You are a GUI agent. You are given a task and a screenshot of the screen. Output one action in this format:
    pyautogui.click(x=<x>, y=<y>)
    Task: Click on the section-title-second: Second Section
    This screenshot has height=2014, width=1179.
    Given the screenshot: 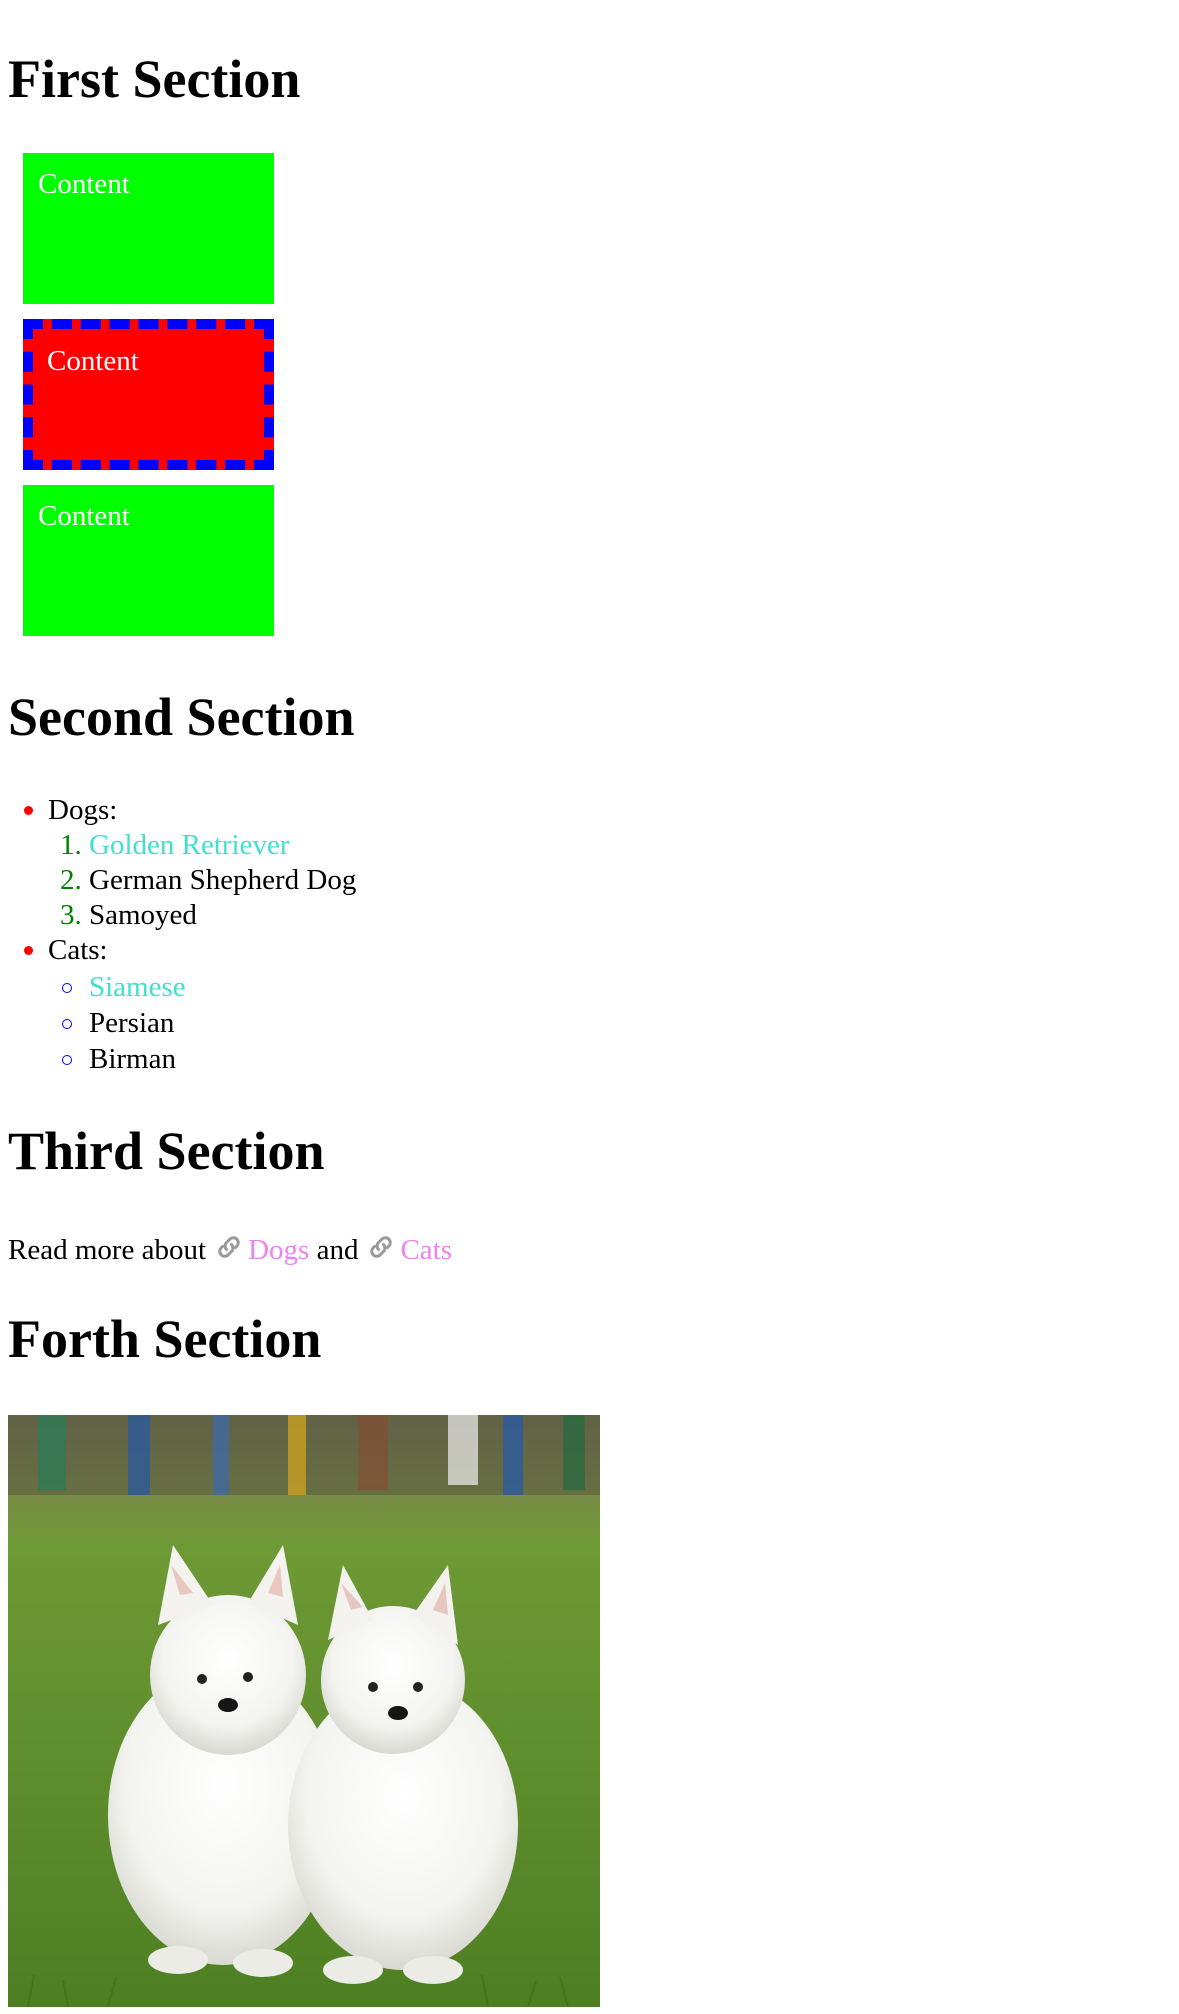 What is the action you would take?
    pyautogui.click(x=181, y=717)
    